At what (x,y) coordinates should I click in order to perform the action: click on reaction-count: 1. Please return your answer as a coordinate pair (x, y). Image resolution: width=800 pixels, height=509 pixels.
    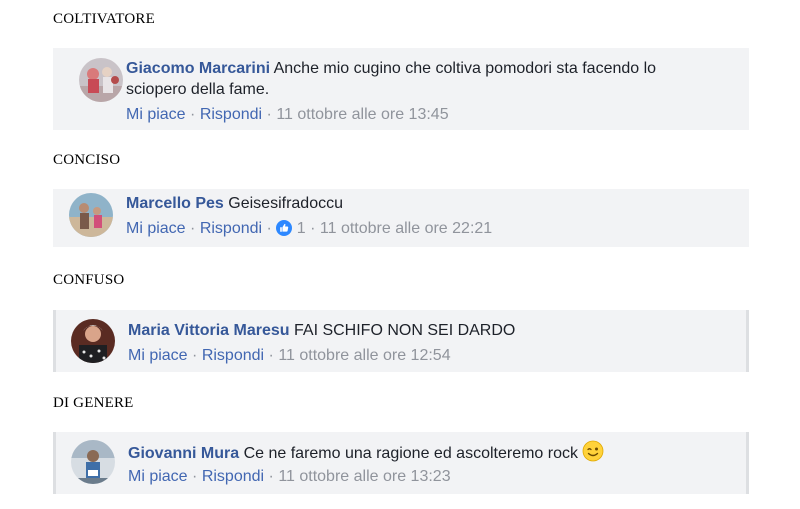
    Looking at the image, I should click on (301, 228).